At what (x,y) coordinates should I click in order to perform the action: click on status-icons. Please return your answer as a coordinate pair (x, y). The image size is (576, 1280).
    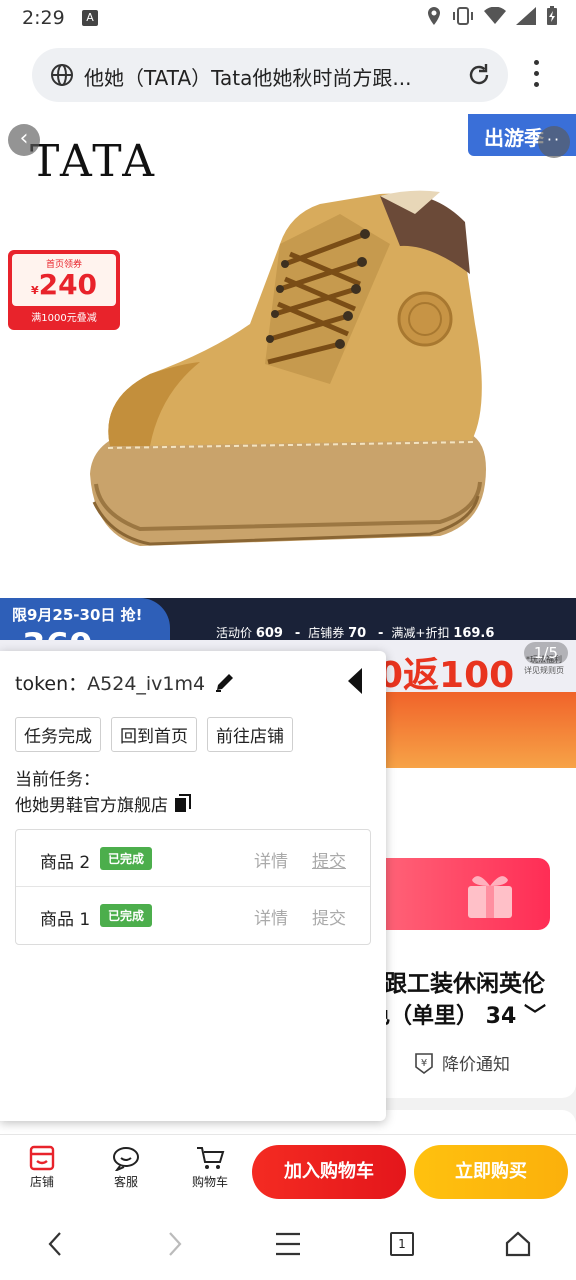
    Looking at the image, I should click on (492, 16).